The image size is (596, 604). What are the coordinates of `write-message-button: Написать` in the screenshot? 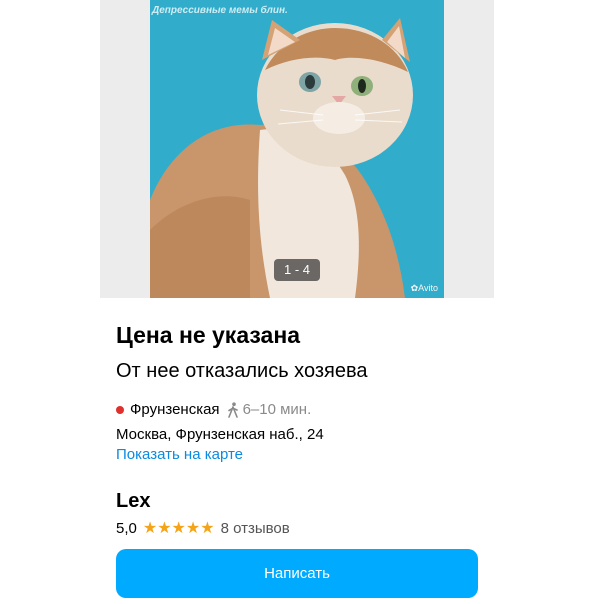 It's located at (297, 573).